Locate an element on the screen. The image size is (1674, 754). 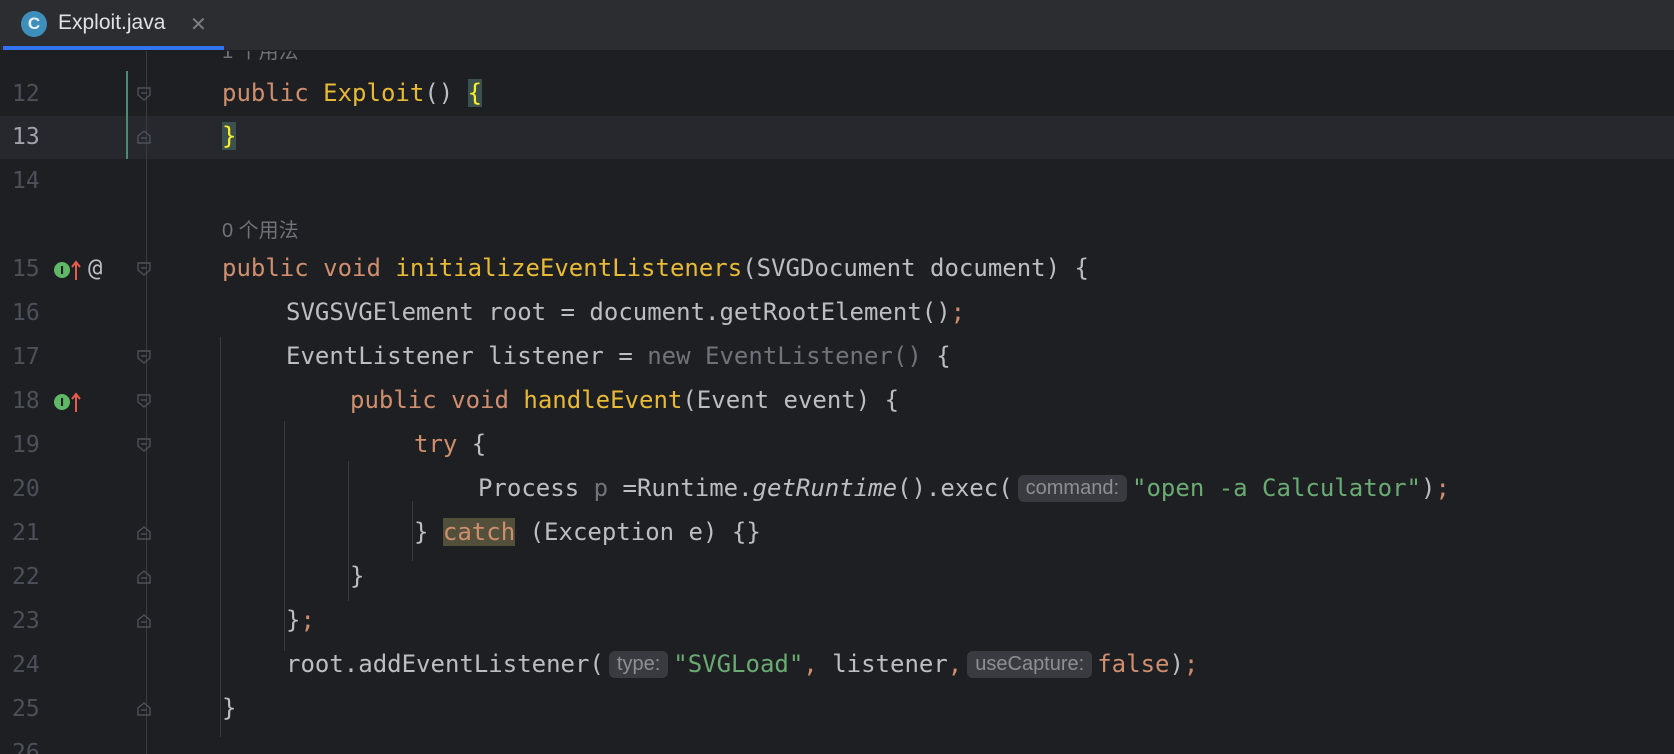
line-number: 23 is located at coordinates (26, 621).